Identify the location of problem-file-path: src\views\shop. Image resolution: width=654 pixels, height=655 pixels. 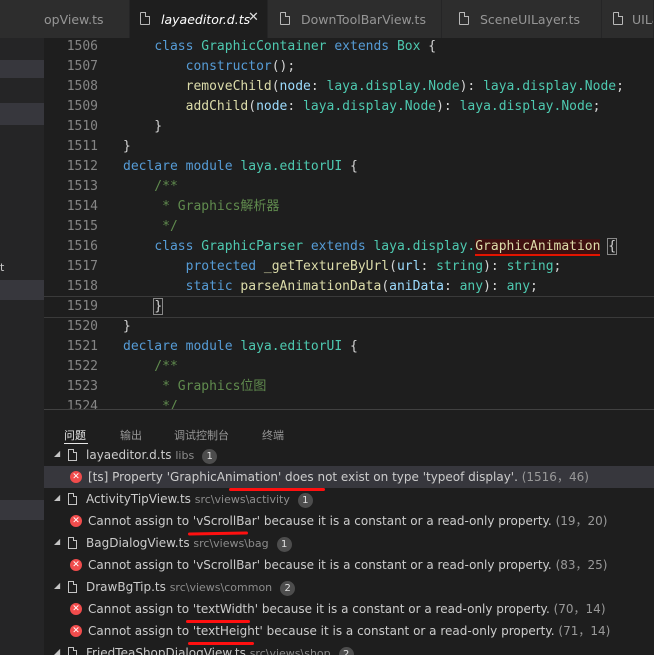
(290, 651).